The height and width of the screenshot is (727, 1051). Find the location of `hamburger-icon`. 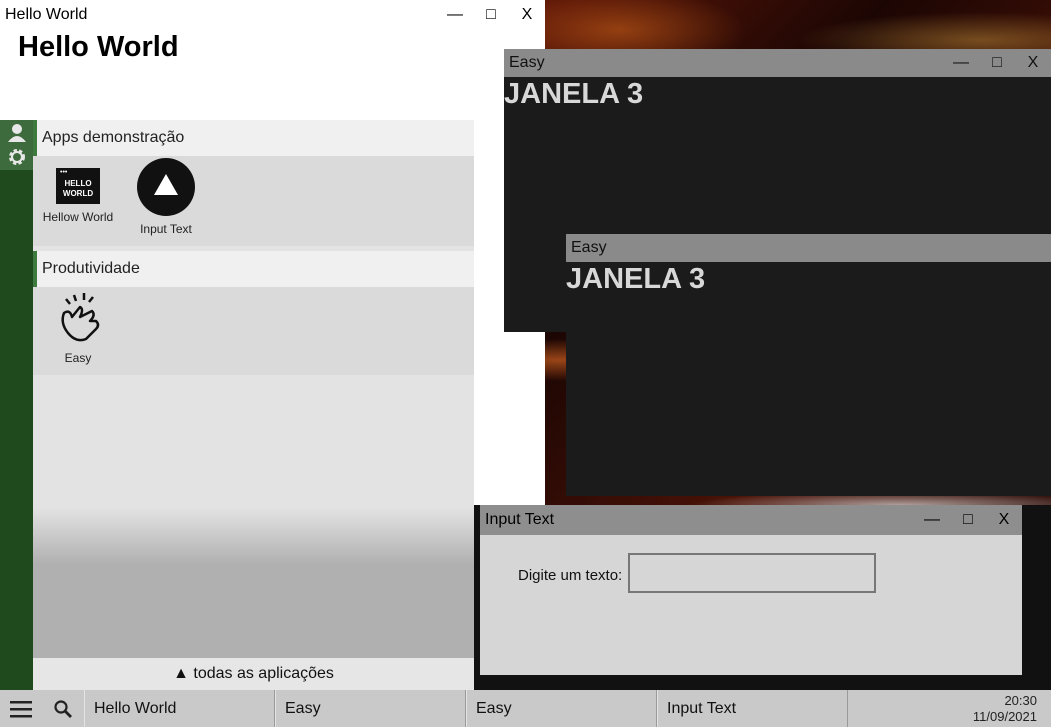

hamburger-icon is located at coordinates (21, 708).